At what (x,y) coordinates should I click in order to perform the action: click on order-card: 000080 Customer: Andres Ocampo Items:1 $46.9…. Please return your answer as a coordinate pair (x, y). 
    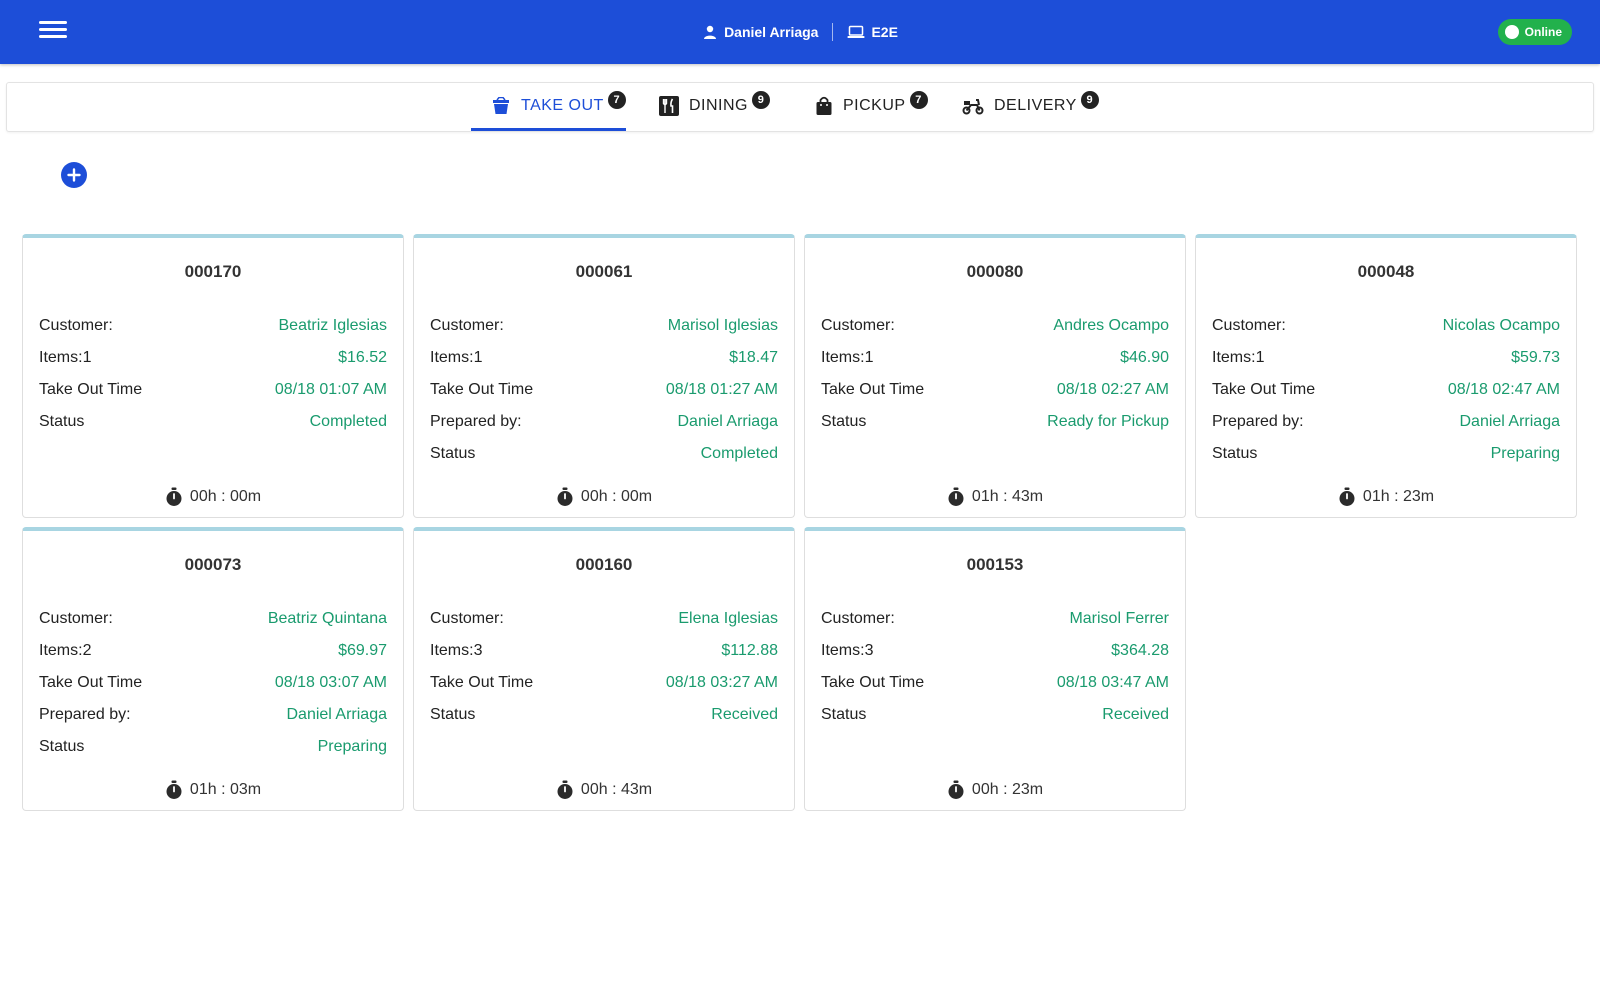
    Looking at the image, I should click on (995, 376).